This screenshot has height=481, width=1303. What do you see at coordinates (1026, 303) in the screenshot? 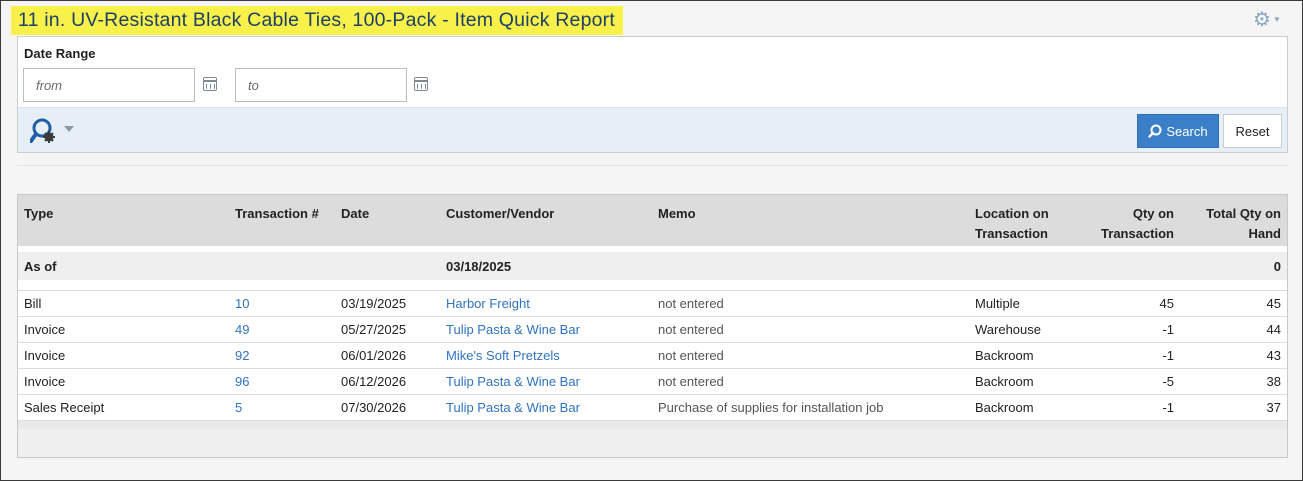
I see `cell-location: Multiple` at bounding box center [1026, 303].